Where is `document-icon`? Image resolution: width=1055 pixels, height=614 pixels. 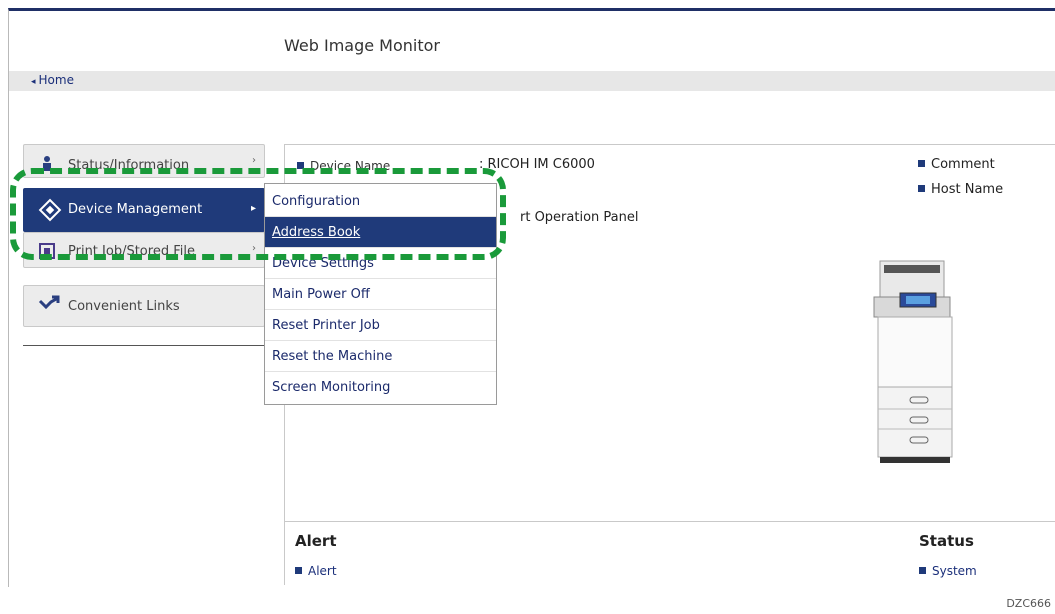
document-icon is located at coordinates (47, 253).